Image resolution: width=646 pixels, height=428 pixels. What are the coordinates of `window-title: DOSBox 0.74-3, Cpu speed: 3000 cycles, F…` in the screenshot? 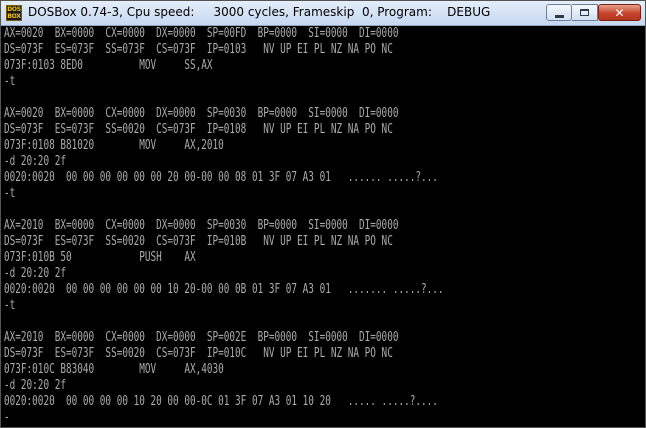 It's located at (259, 12).